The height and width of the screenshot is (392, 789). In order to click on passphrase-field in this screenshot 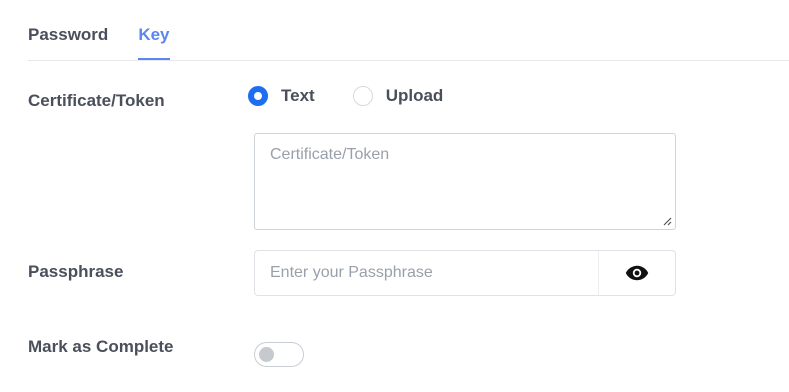, I will do `click(465, 273)`.